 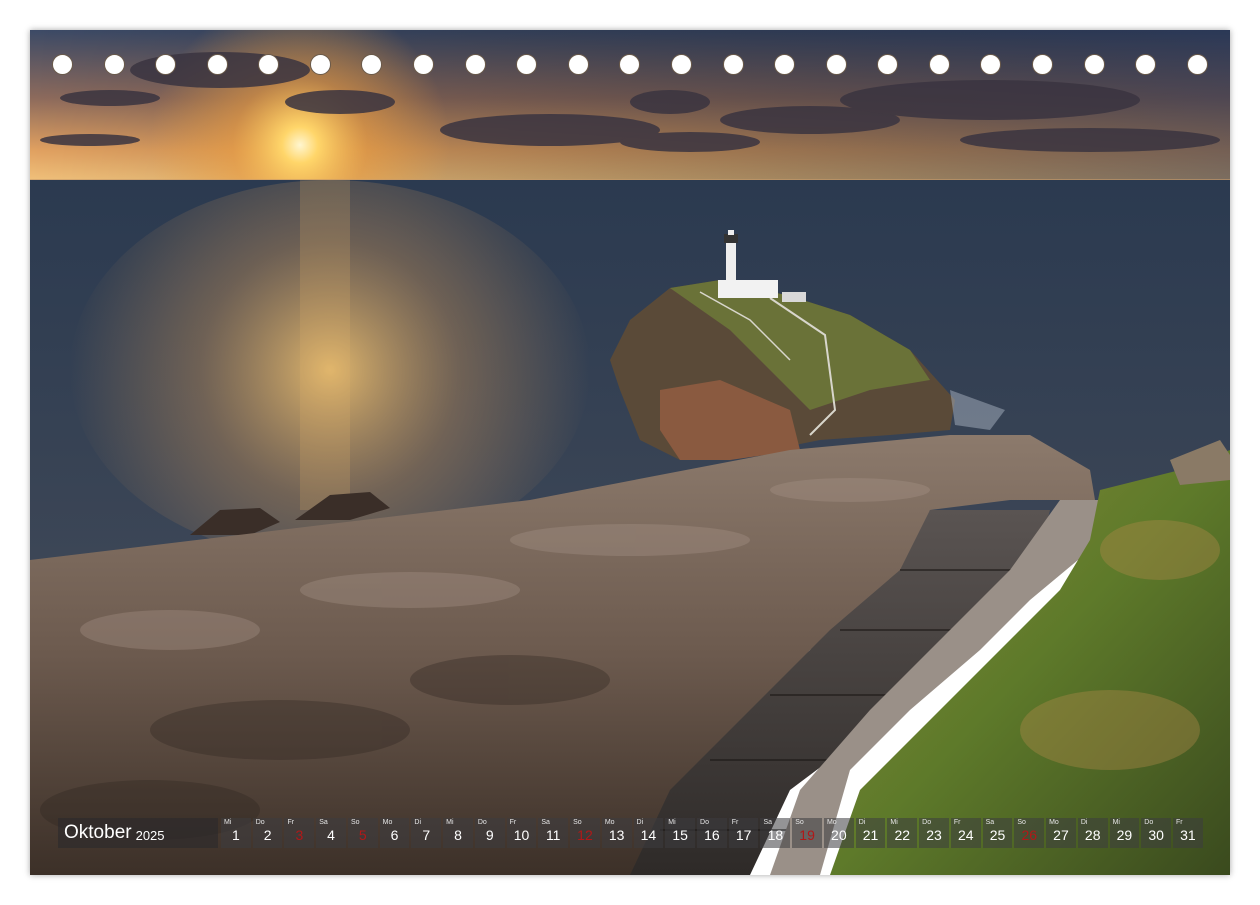 I want to click on day-cell: Fr 24, so click(x=965, y=833).